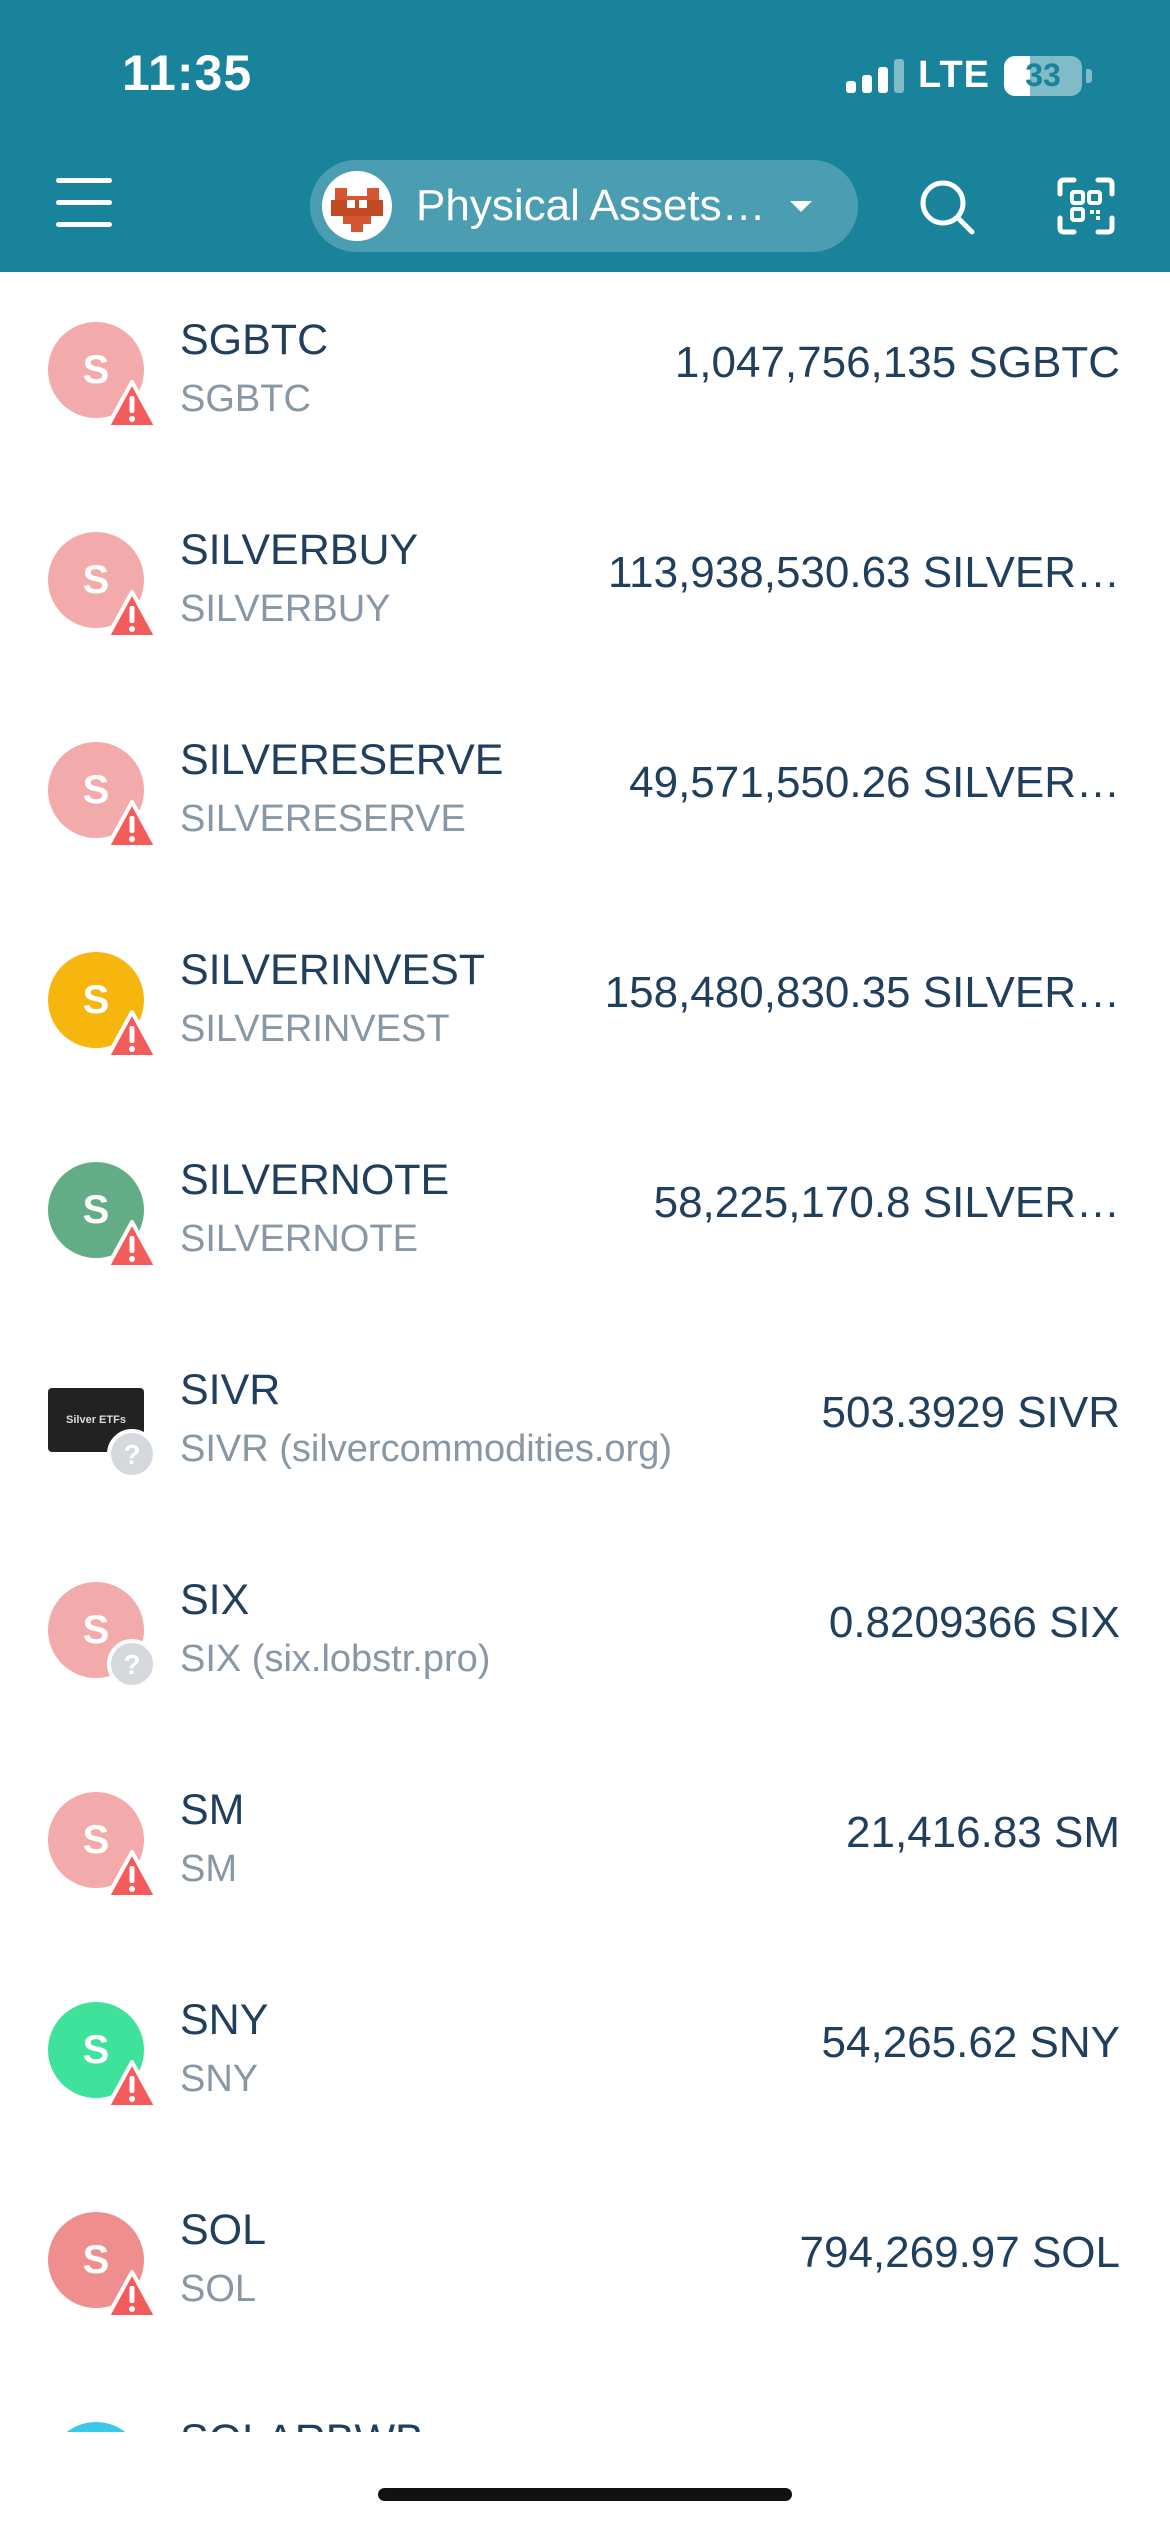 This screenshot has height=2532, width=1170. I want to click on asset-balance: 21,416.83 SM, so click(983, 1832).